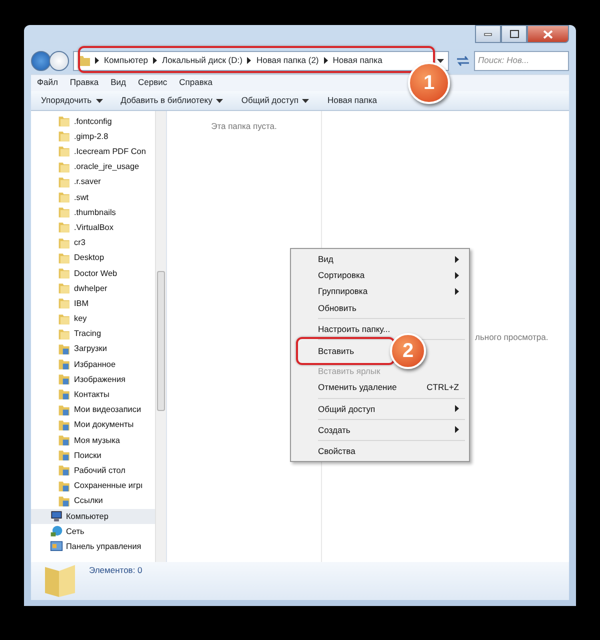  What do you see at coordinates (93, 182) in the screenshot?
I see `tree-item: .r.saver` at bounding box center [93, 182].